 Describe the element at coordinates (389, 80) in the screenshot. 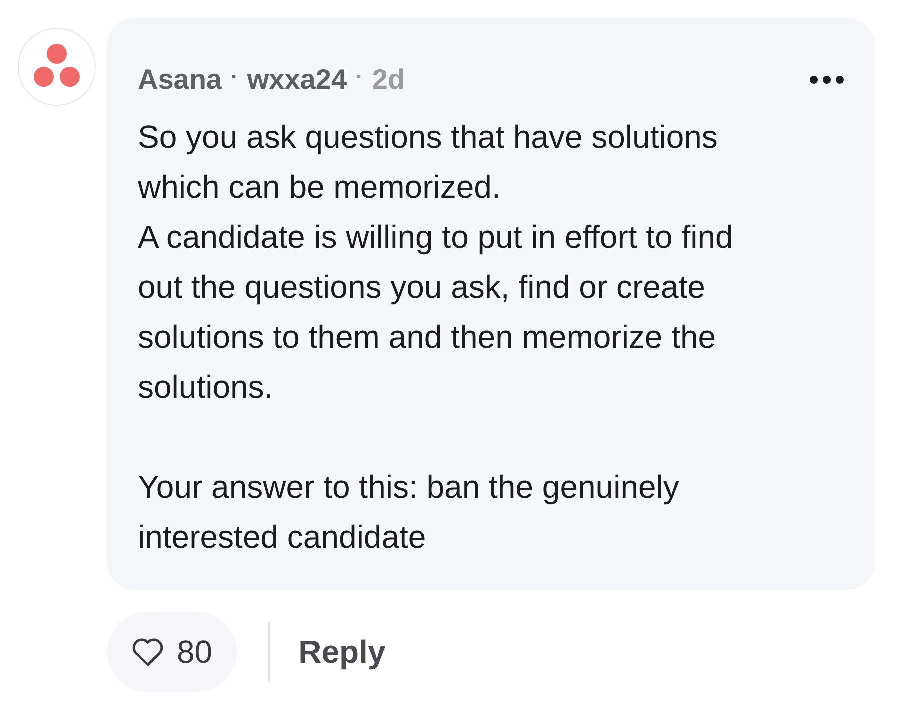

I see `time-ago: 2d` at that location.